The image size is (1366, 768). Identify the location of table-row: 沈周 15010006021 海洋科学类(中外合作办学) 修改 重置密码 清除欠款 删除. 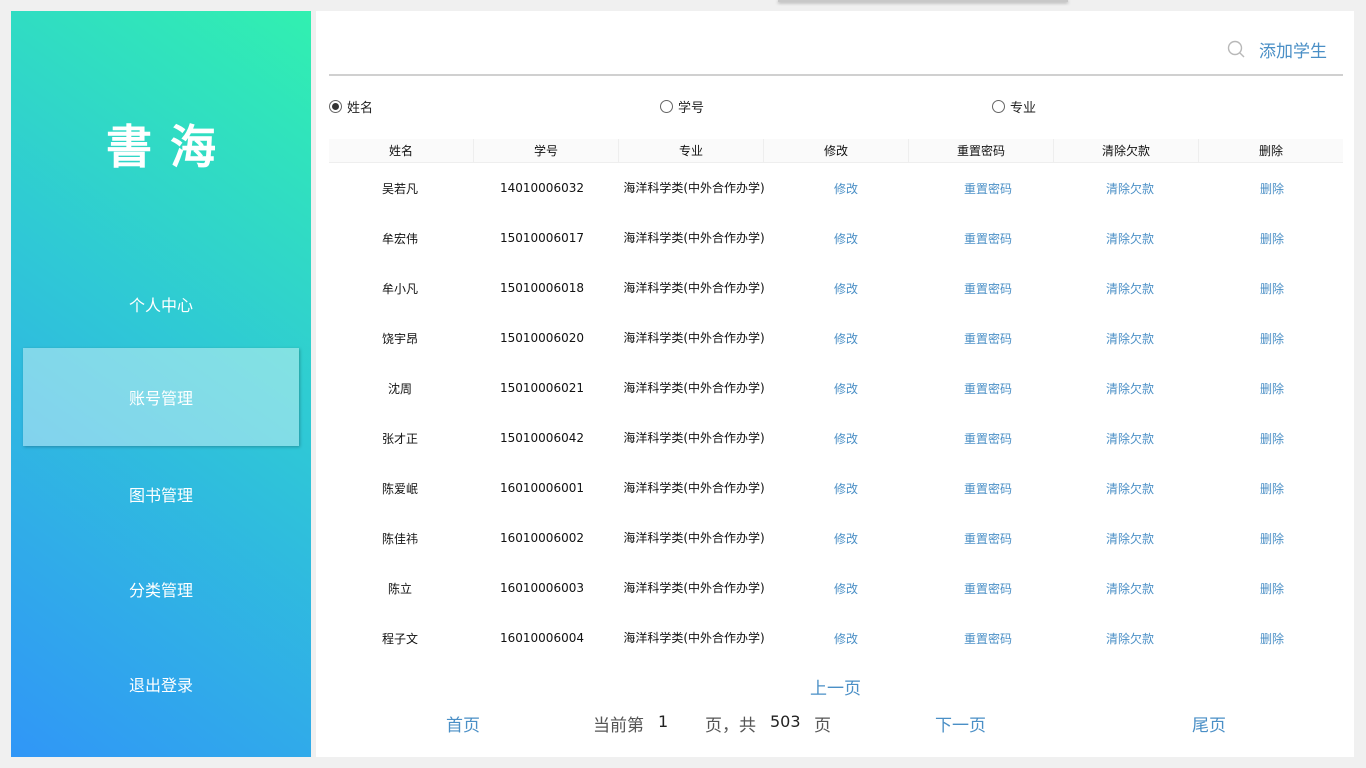
(836, 388).